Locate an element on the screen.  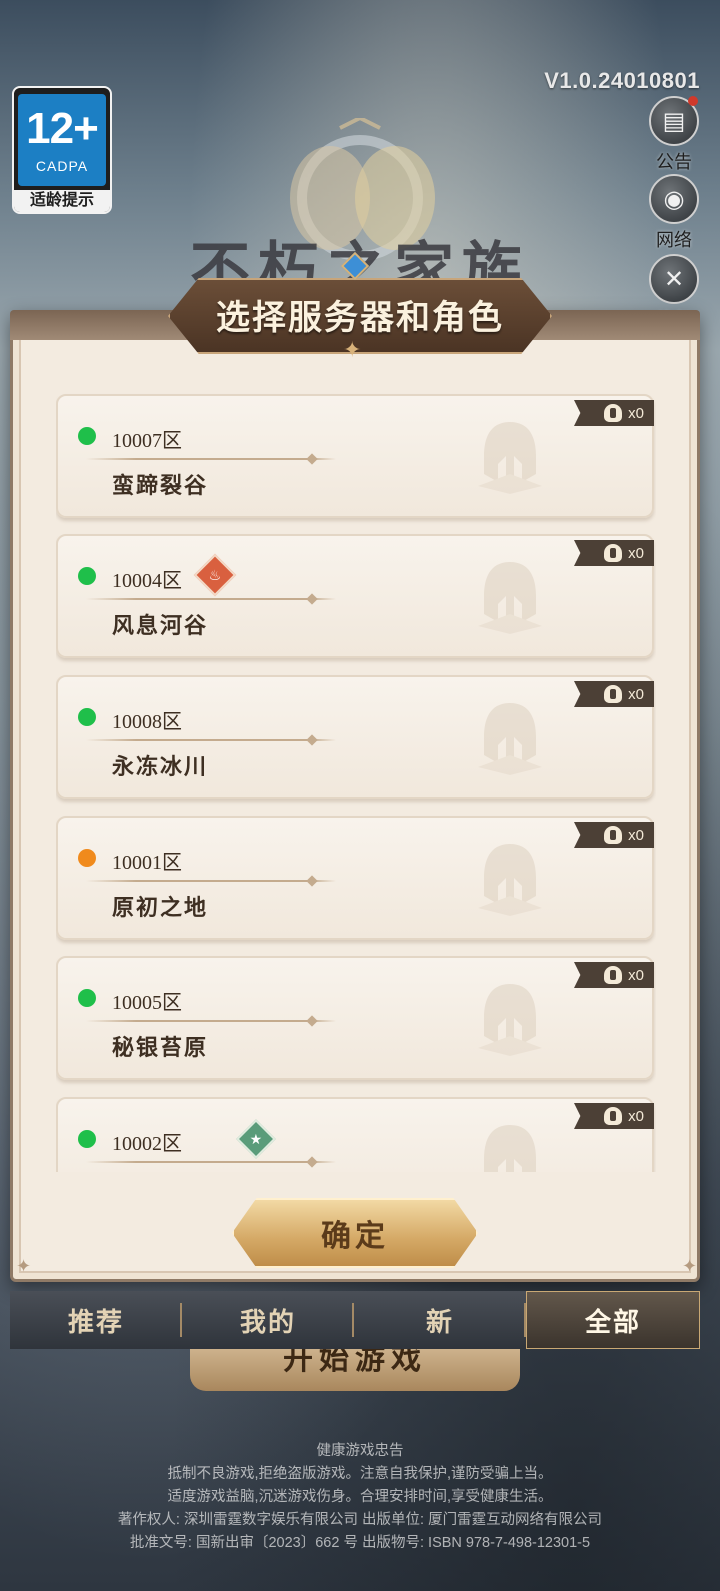
server-id: 10007区 is located at coordinates (147, 441).